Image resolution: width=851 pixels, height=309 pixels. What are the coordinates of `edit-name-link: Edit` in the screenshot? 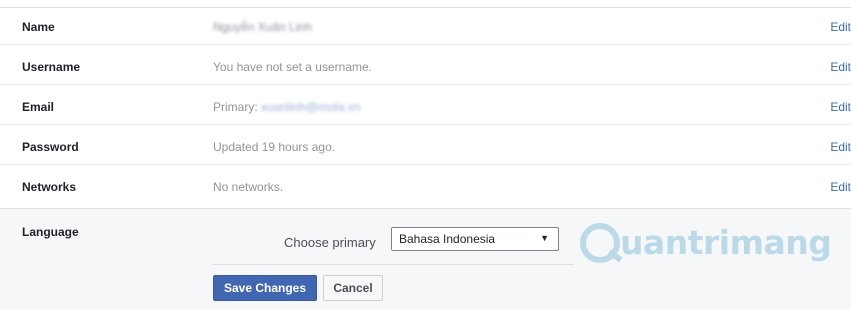 It's located at (840, 27).